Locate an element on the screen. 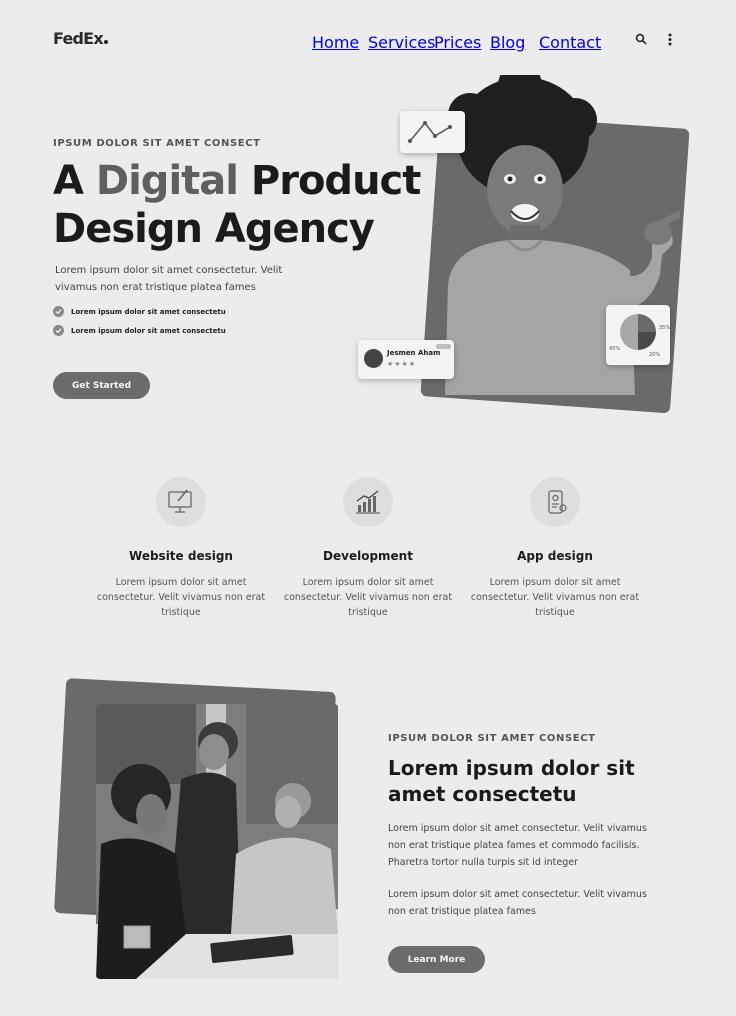  team-photo is located at coordinates (217, 841).